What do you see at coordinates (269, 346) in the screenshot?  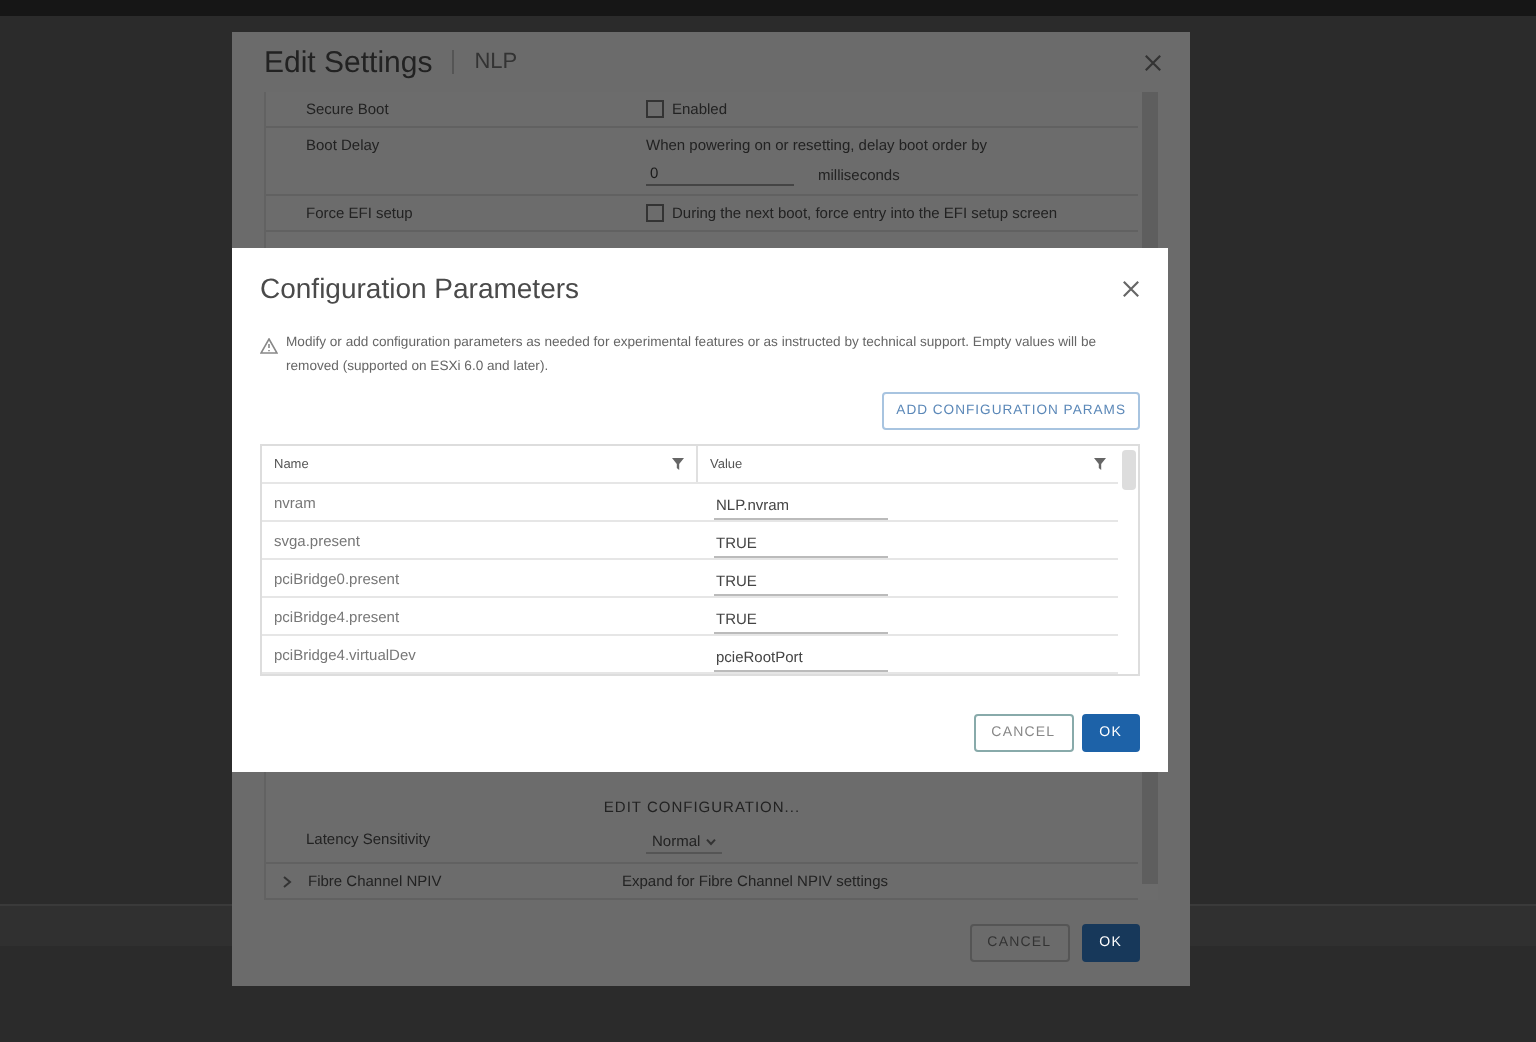 I see `warning-icon` at bounding box center [269, 346].